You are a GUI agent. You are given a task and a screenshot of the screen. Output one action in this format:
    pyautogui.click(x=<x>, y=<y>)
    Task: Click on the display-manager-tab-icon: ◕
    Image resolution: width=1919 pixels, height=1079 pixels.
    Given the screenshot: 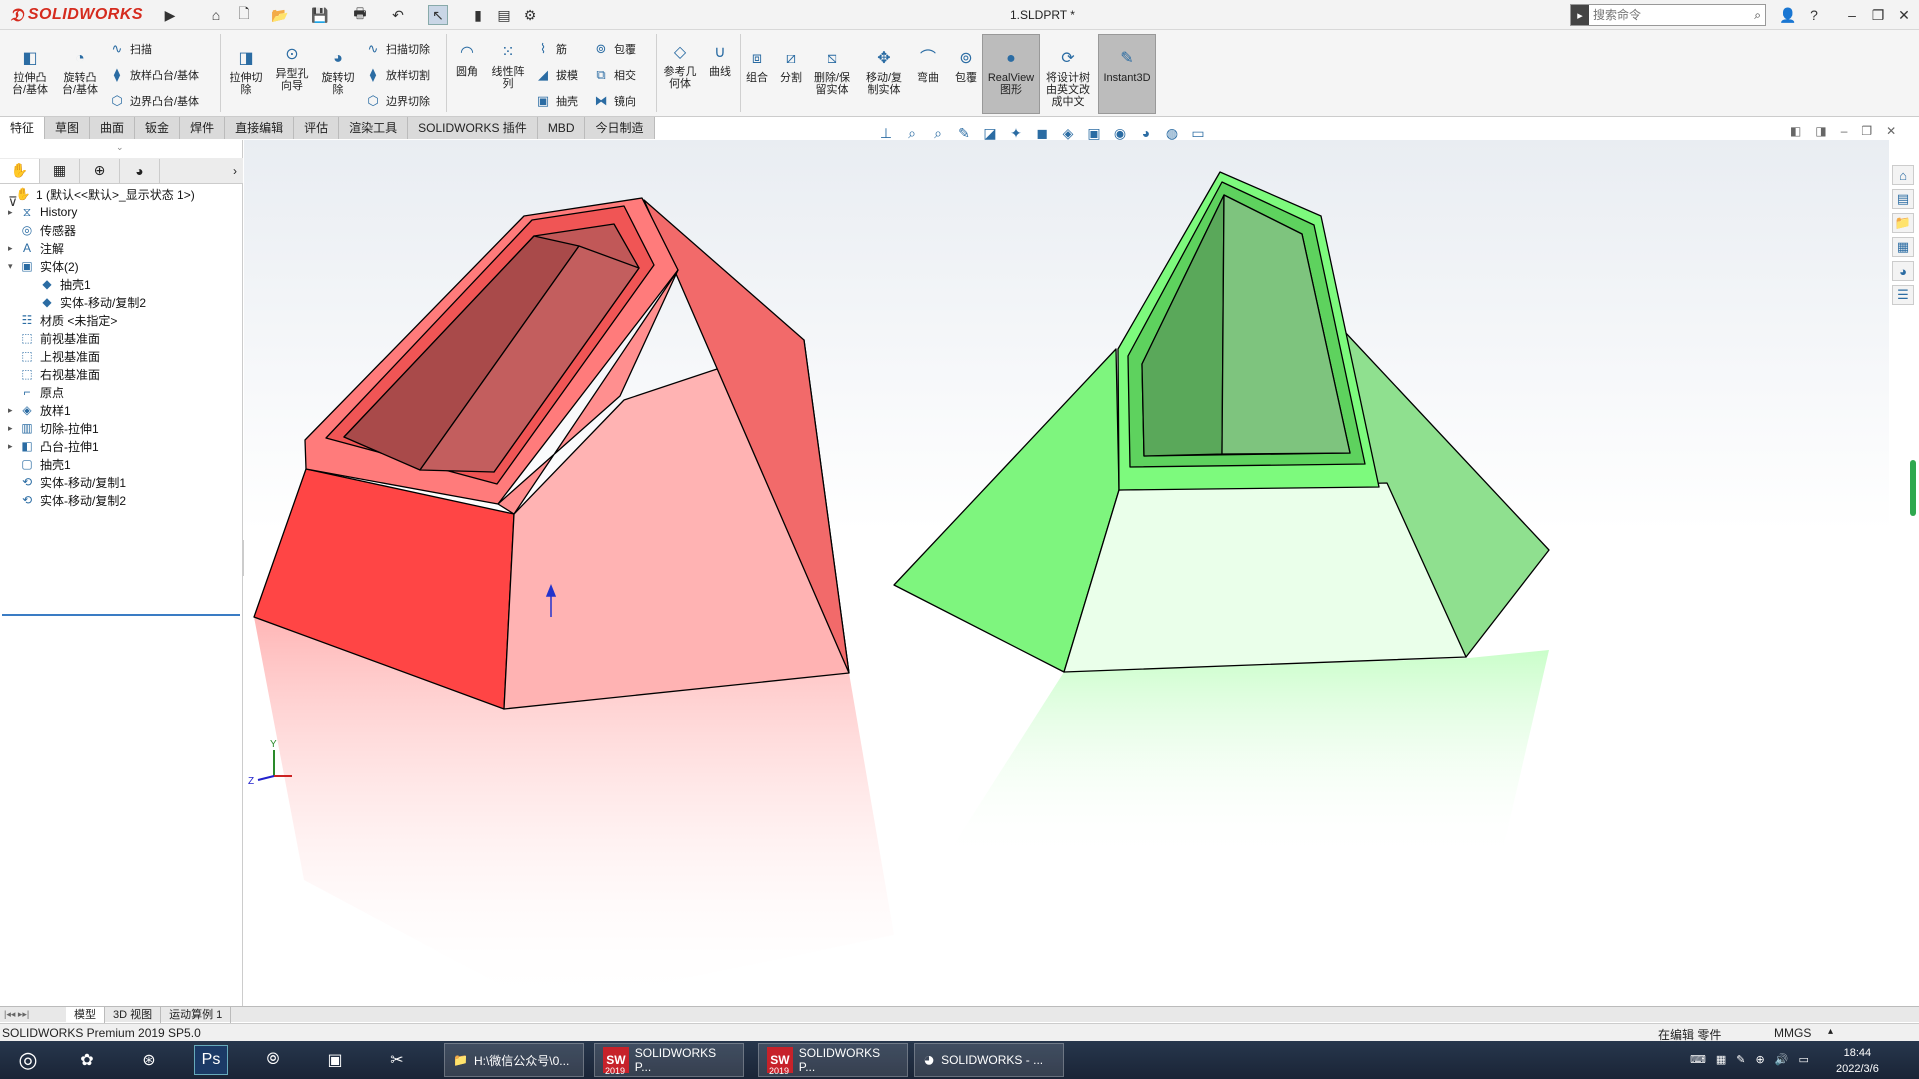 What is the action you would take?
    pyautogui.click(x=140, y=170)
    